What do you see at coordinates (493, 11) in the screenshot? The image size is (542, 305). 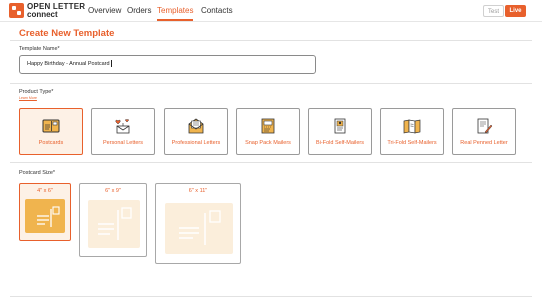 I see `mode-test-button: Test` at bounding box center [493, 11].